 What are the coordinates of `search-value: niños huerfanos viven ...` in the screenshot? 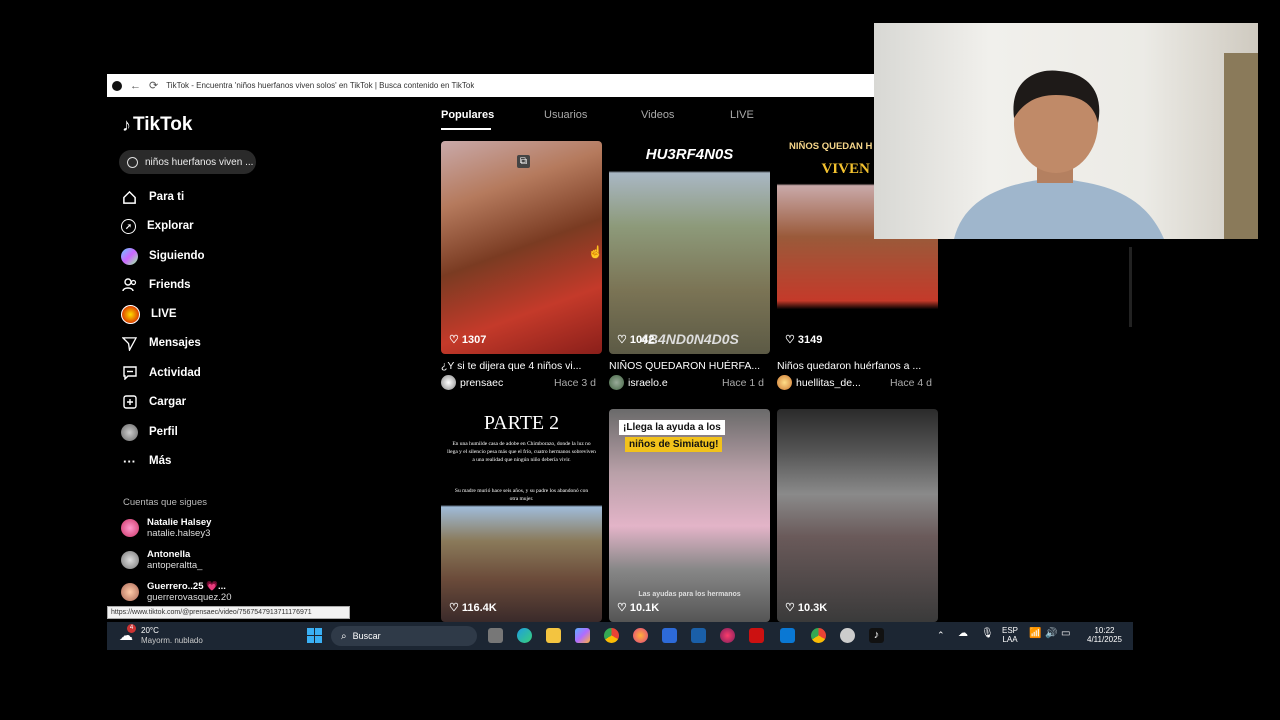 It's located at (199, 162).